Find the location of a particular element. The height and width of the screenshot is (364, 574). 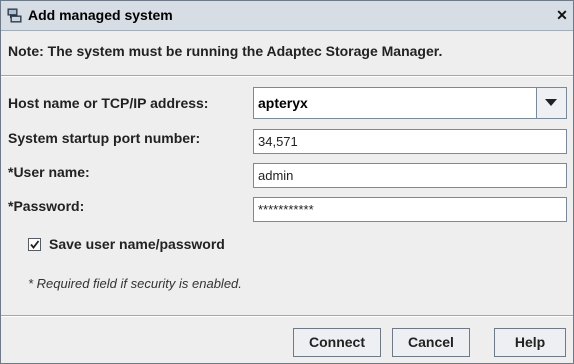

app-icon is located at coordinates (14, 15).